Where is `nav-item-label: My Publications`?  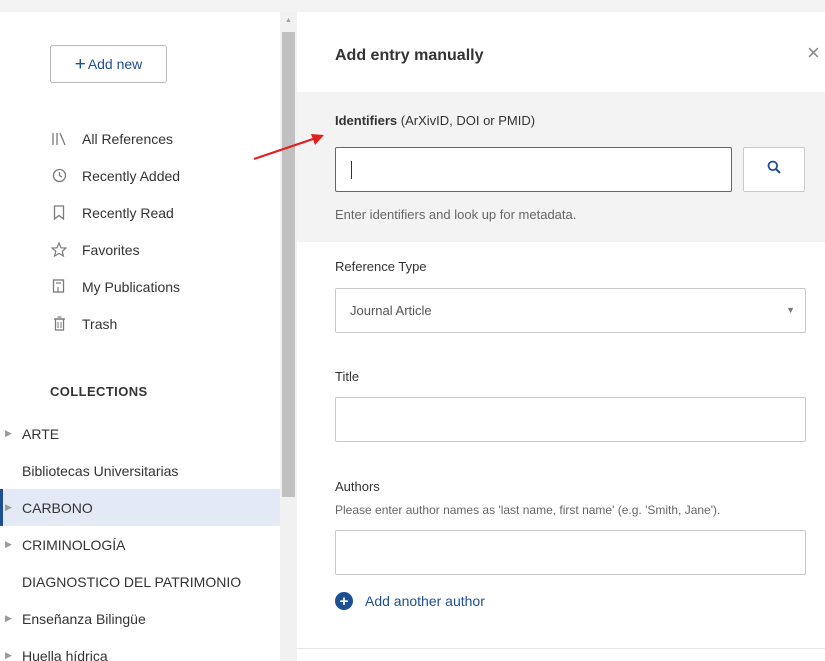 nav-item-label: My Publications is located at coordinates (131, 286).